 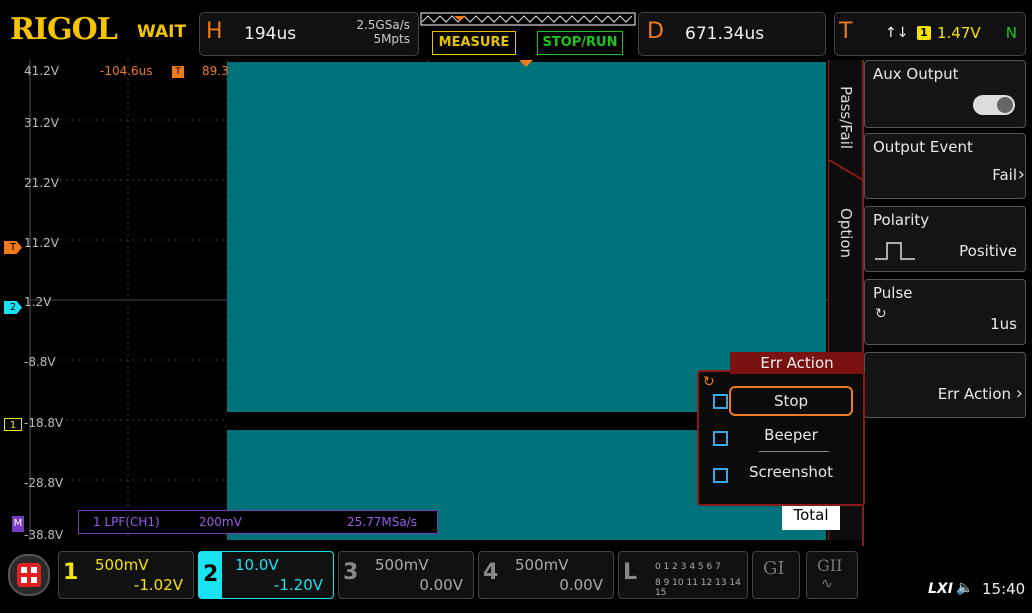 I want to click on output-event-panel: Output Event Fail ›, so click(x=945, y=166).